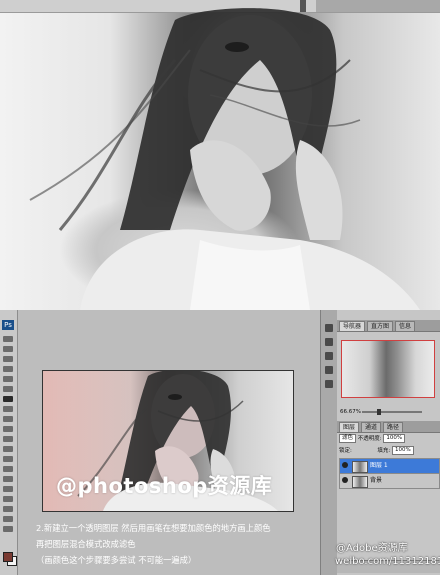 The height and width of the screenshot is (575, 440). I want to click on dodge-tool-icon, so click(8, 459).